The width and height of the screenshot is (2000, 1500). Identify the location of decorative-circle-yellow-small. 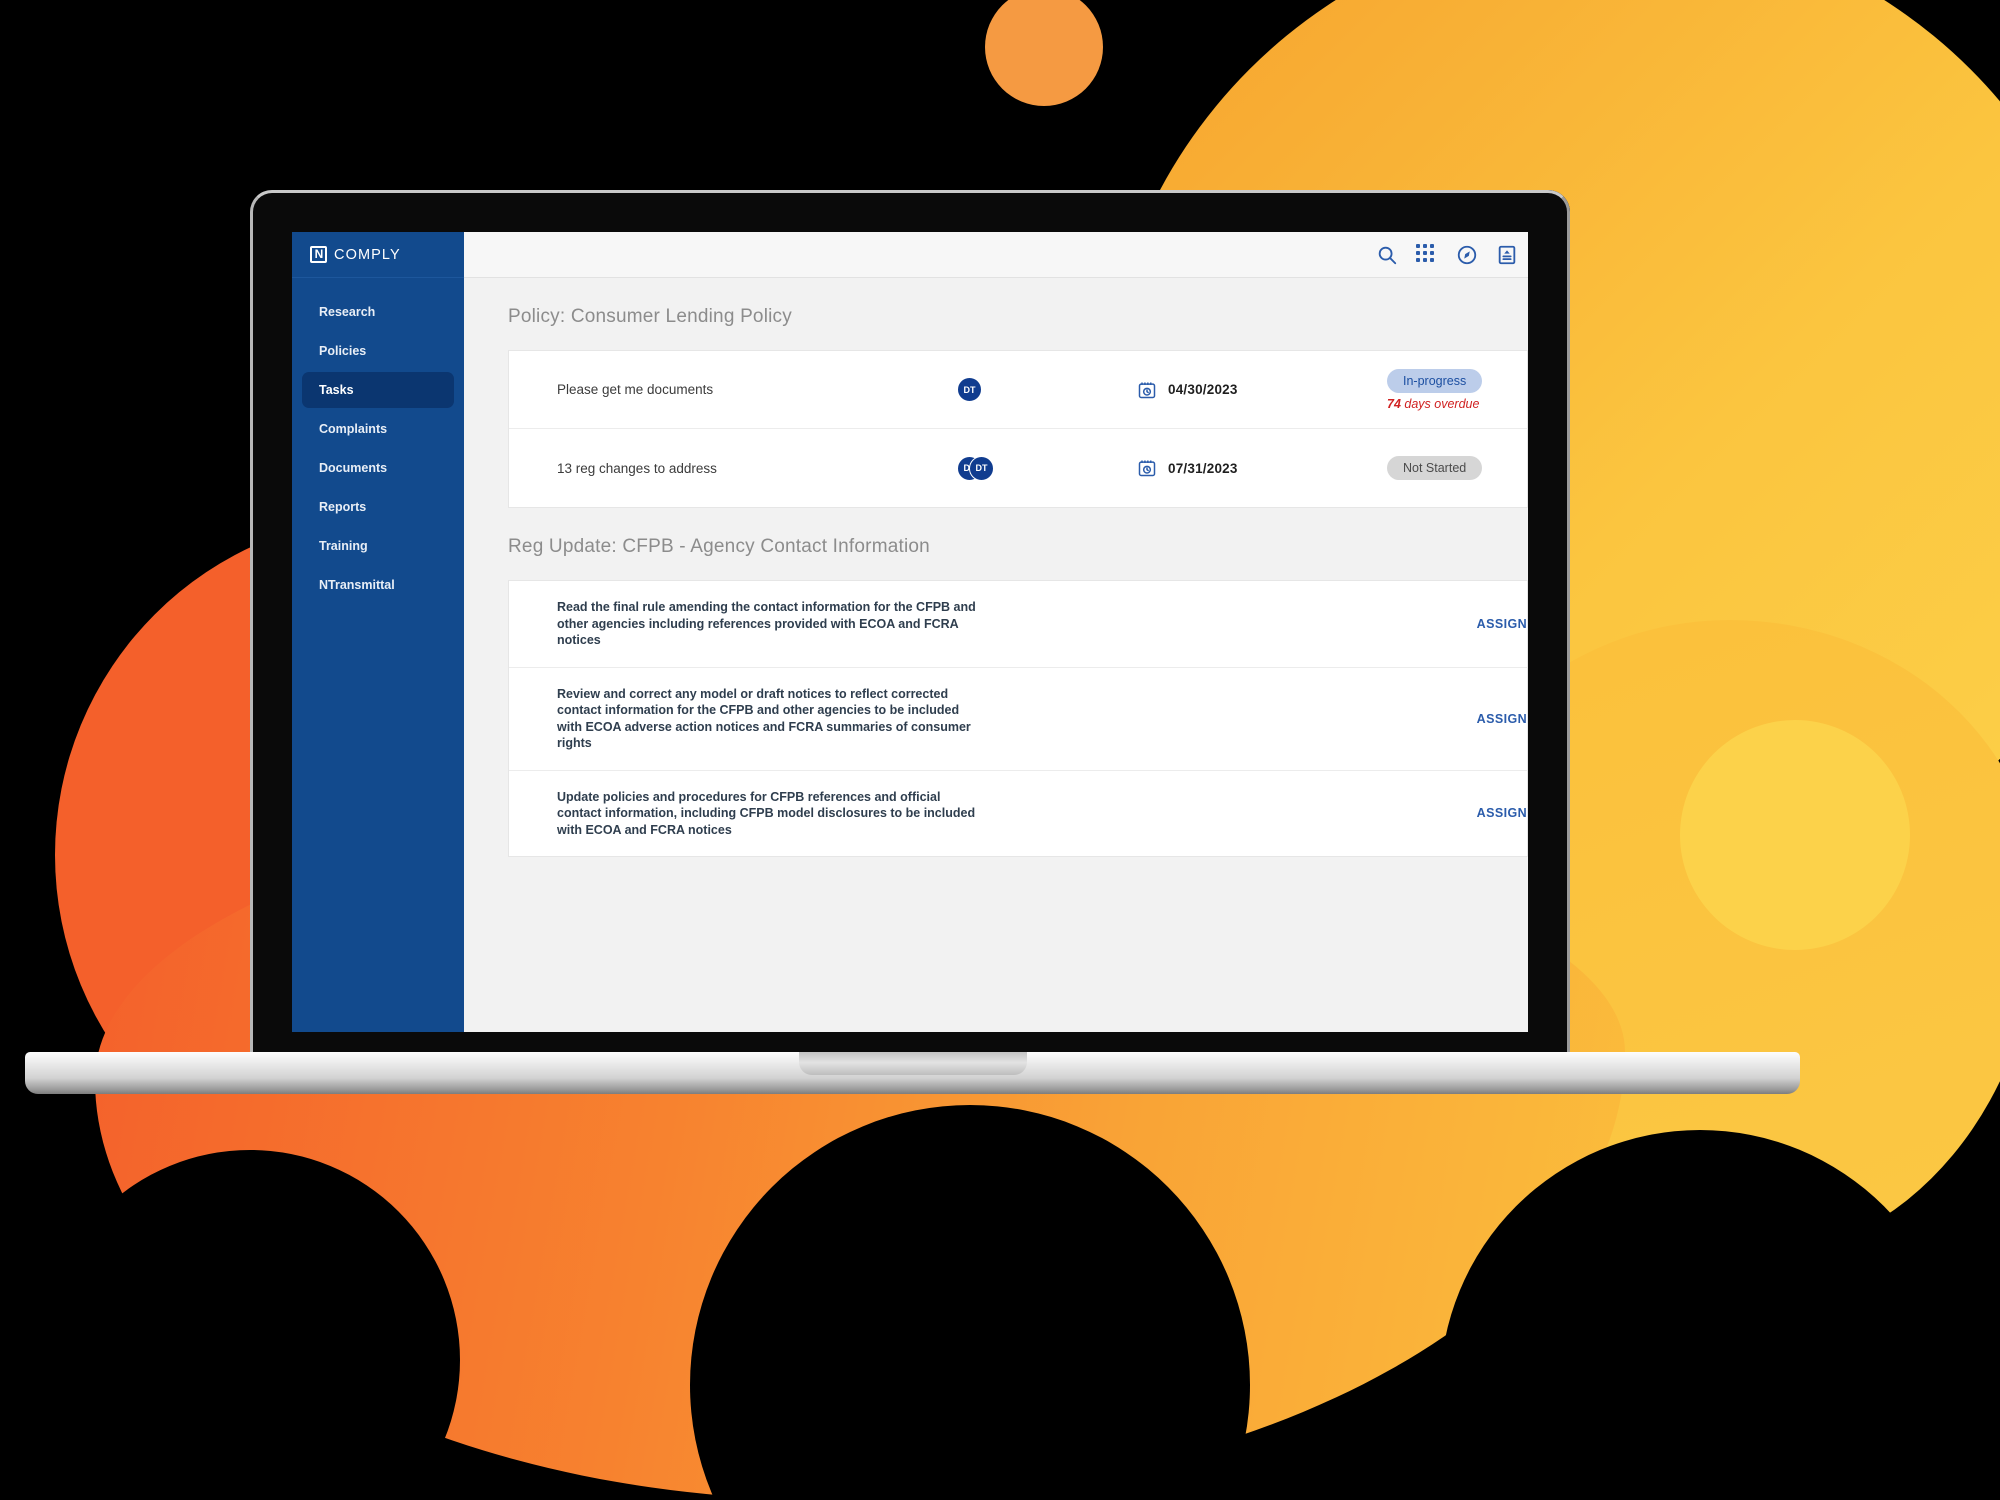
(1795, 835).